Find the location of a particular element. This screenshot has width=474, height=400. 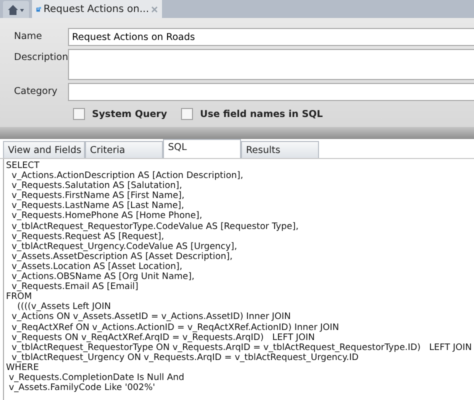

checkbox-label: Use field names in SQL is located at coordinates (261, 114).